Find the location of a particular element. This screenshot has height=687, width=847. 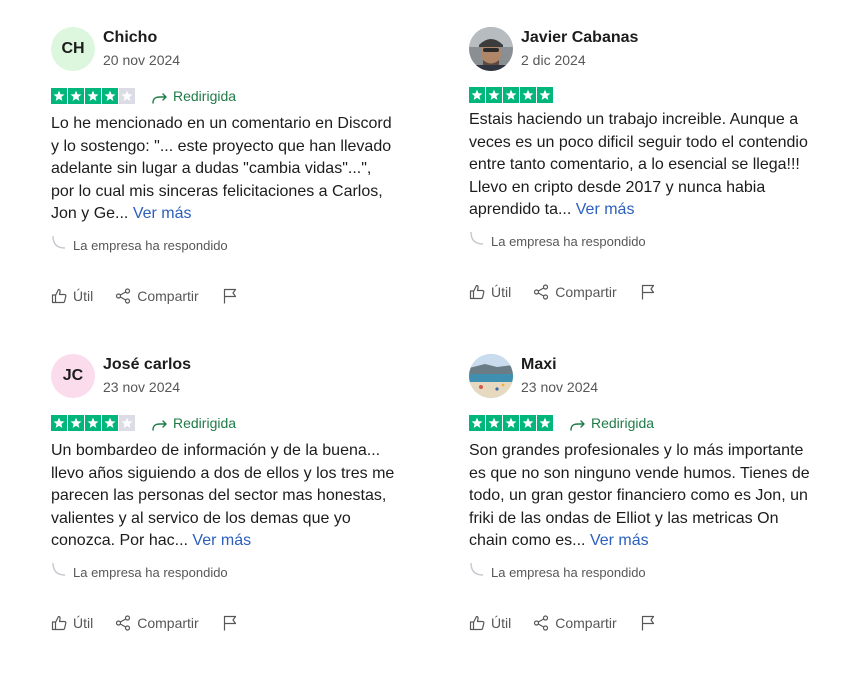

review-date: 2 dic 2024 is located at coordinates (553, 60).